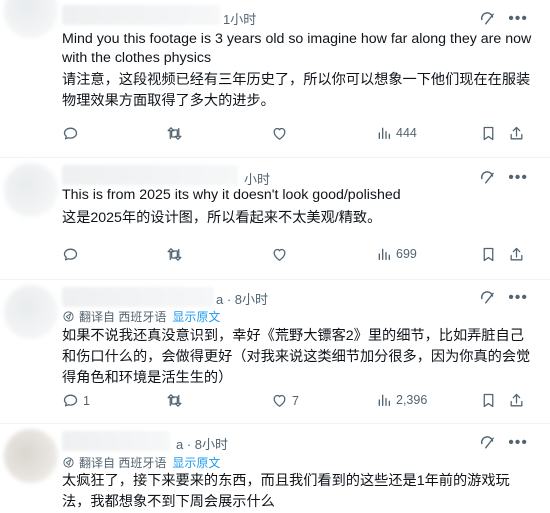 The width and height of the screenshot is (550, 513). What do you see at coordinates (406, 254) in the screenshot?
I see `view-count: 699` at bounding box center [406, 254].